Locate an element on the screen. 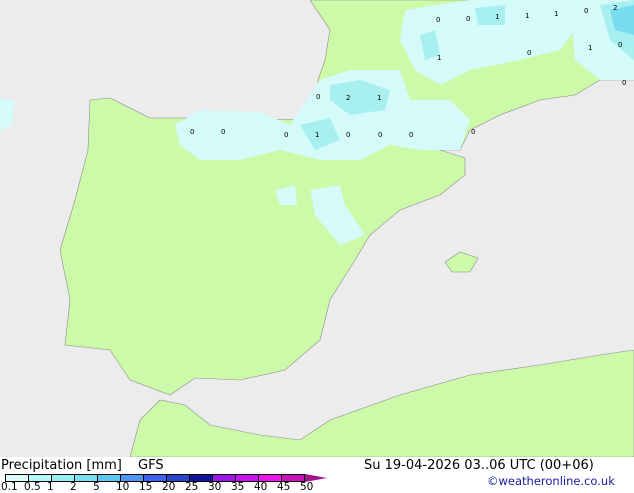 The height and width of the screenshot is (493, 634). colorbar-tick: 2 is located at coordinates (73, 487).